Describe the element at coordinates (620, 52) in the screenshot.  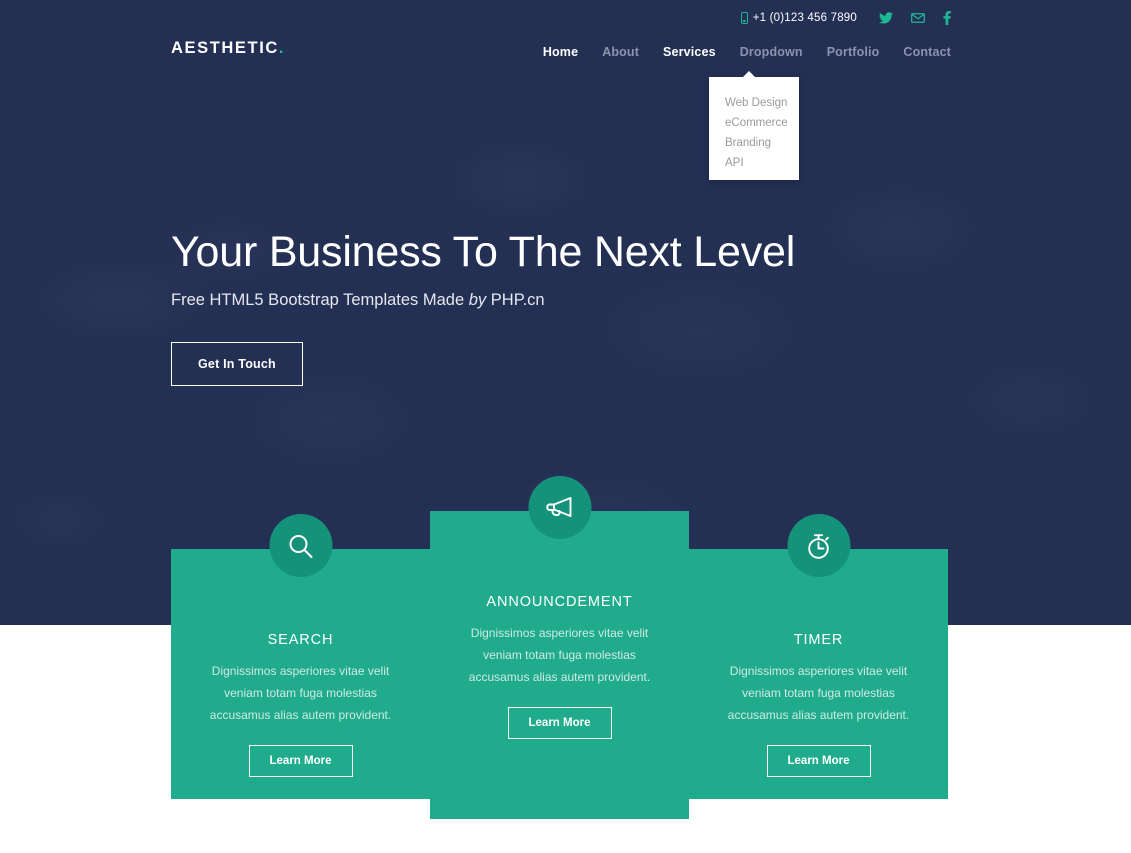
I see `nav-item-about: About` at that location.